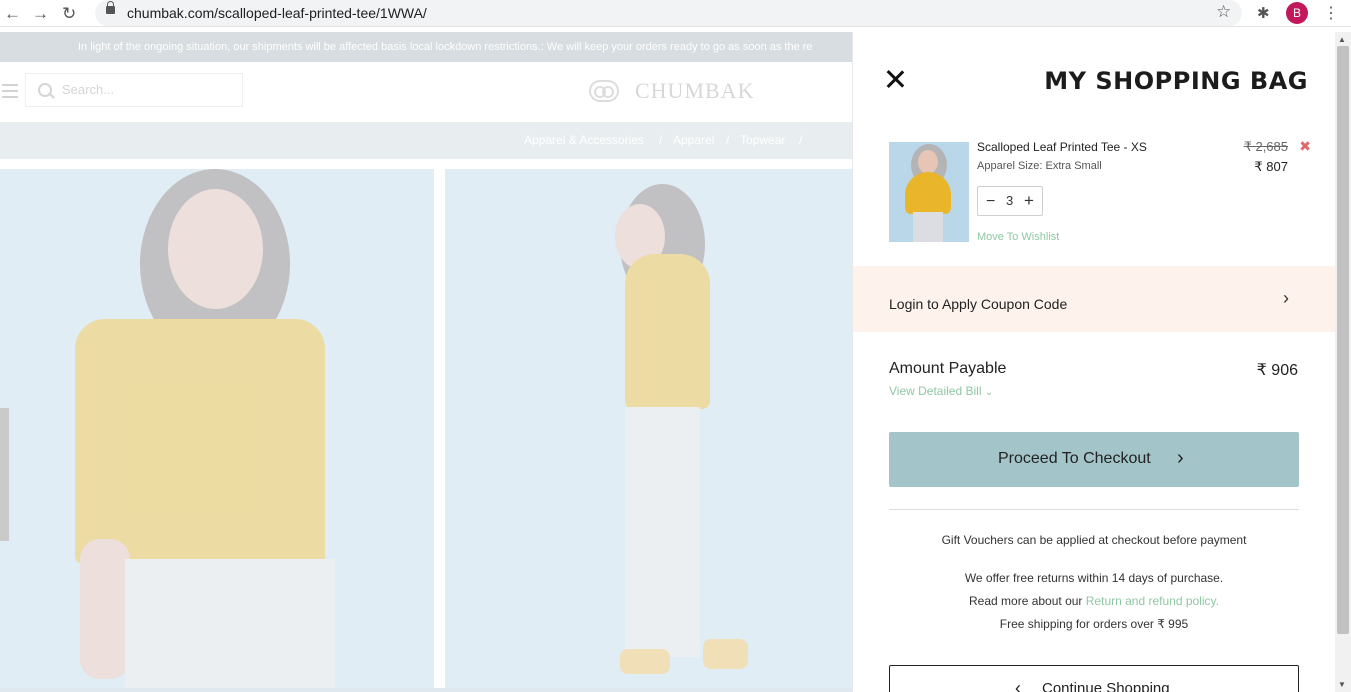  I want to click on decrease-quantity-button: −, so click(990, 202).